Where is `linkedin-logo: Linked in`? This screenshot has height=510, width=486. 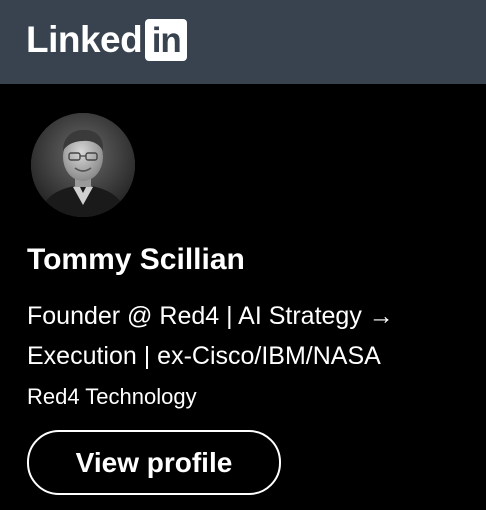
linkedin-logo: Linked in is located at coordinates (107, 40).